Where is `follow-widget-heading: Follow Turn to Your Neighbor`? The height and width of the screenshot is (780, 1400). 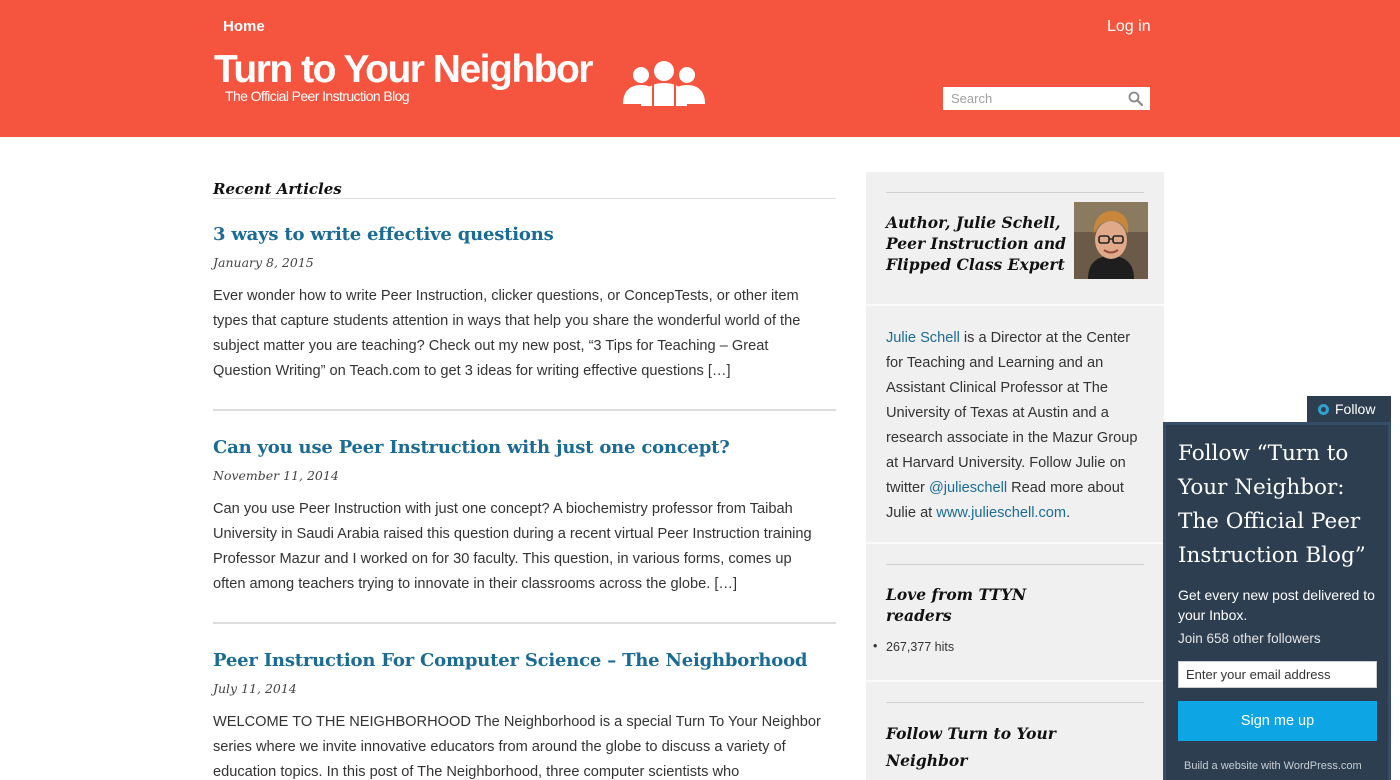
follow-widget-heading: Follow Turn to Your Neighbor is located at coordinates (971, 747).